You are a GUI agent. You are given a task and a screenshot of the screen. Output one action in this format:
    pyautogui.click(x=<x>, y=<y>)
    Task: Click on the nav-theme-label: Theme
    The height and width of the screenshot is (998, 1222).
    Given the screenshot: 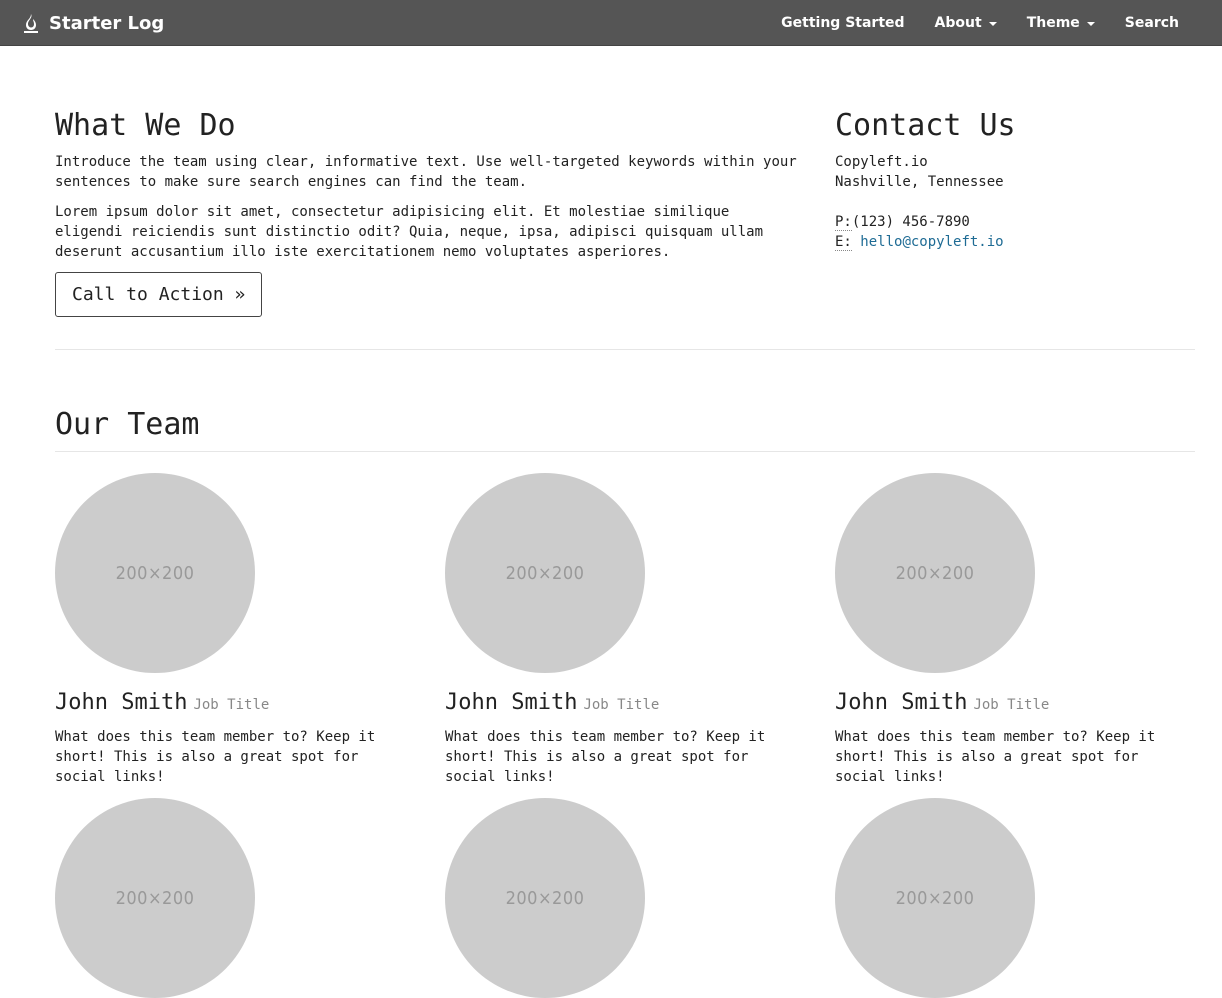 What is the action you would take?
    pyautogui.click(x=1053, y=23)
    